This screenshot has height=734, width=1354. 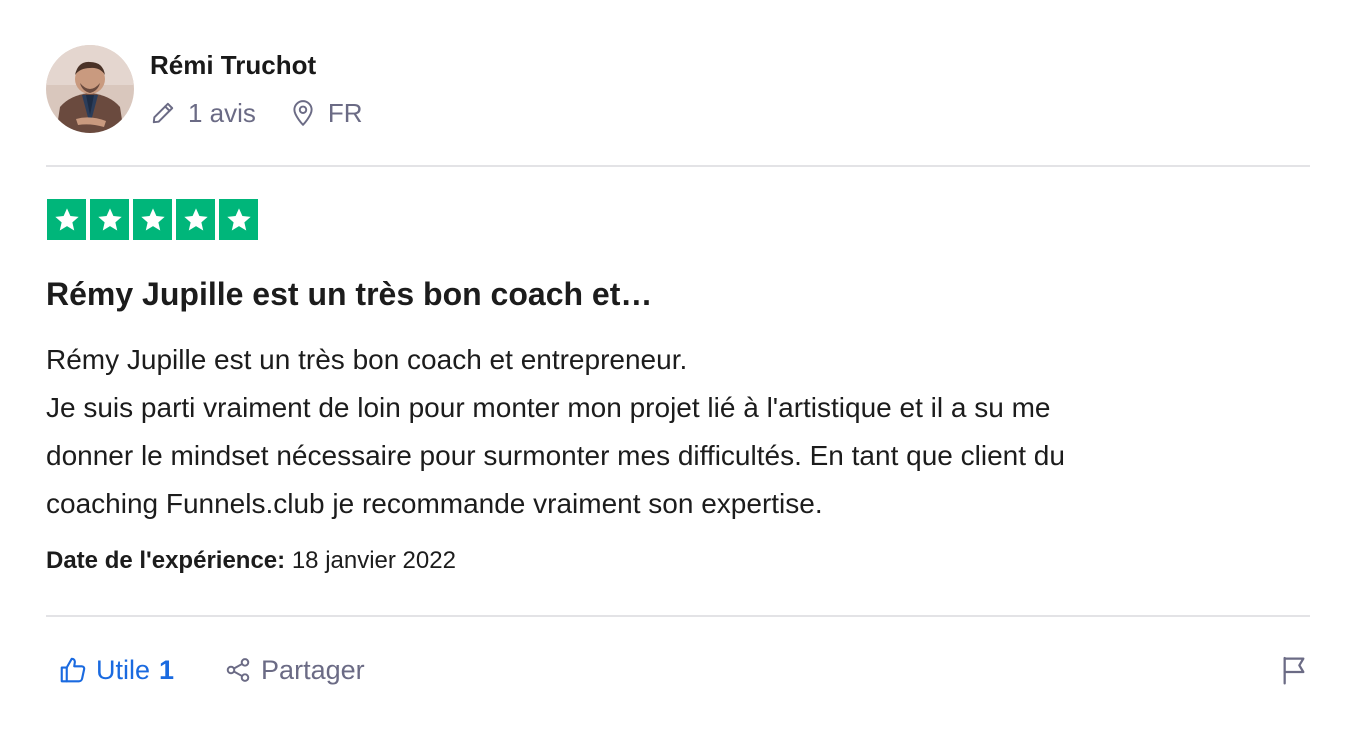 What do you see at coordinates (313, 669) in the screenshot?
I see `share-label: Partager` at bounding box center [313, 669].